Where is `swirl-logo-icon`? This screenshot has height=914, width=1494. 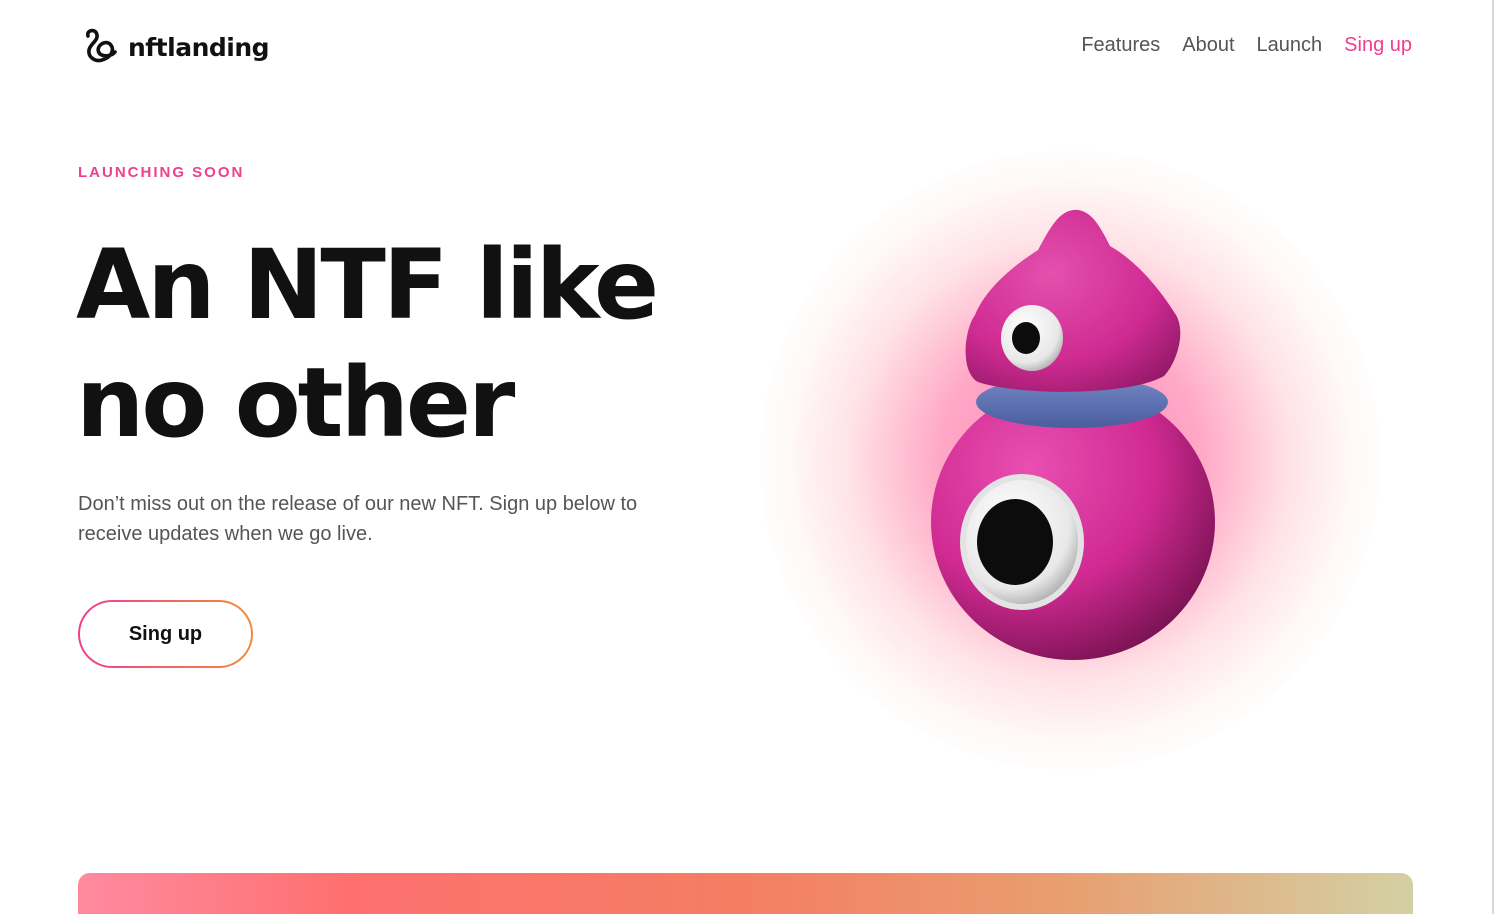 swirl-logo-icon is located at coordinates (101, 45).